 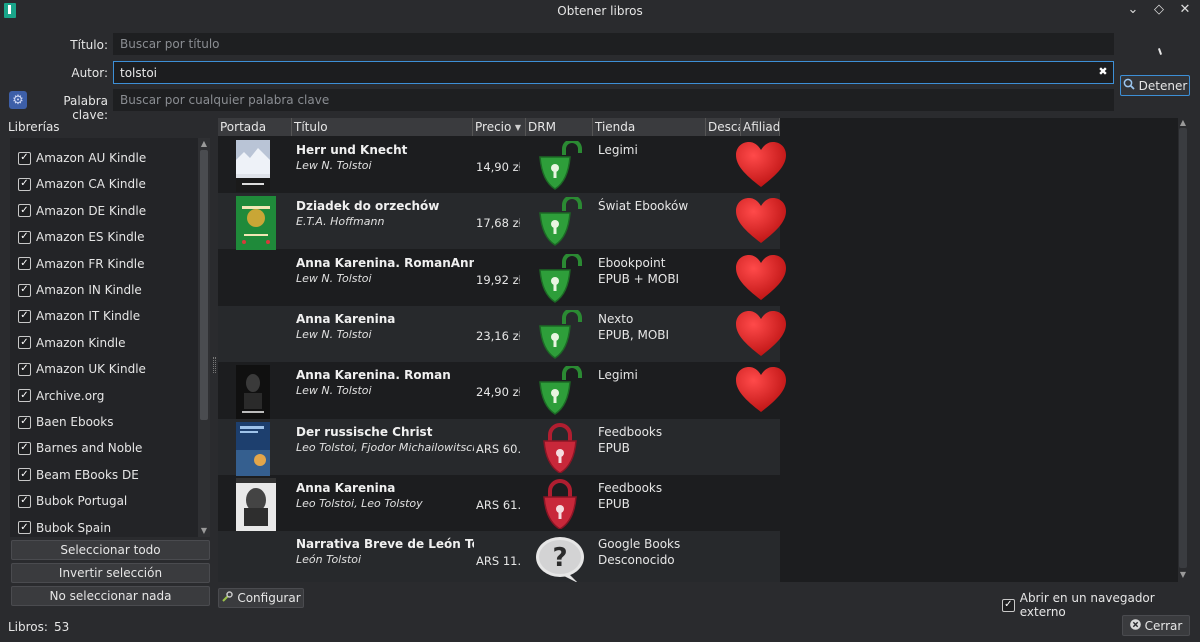 I want to click on book-title: Anna Karenina, so click(x=346, y=487).